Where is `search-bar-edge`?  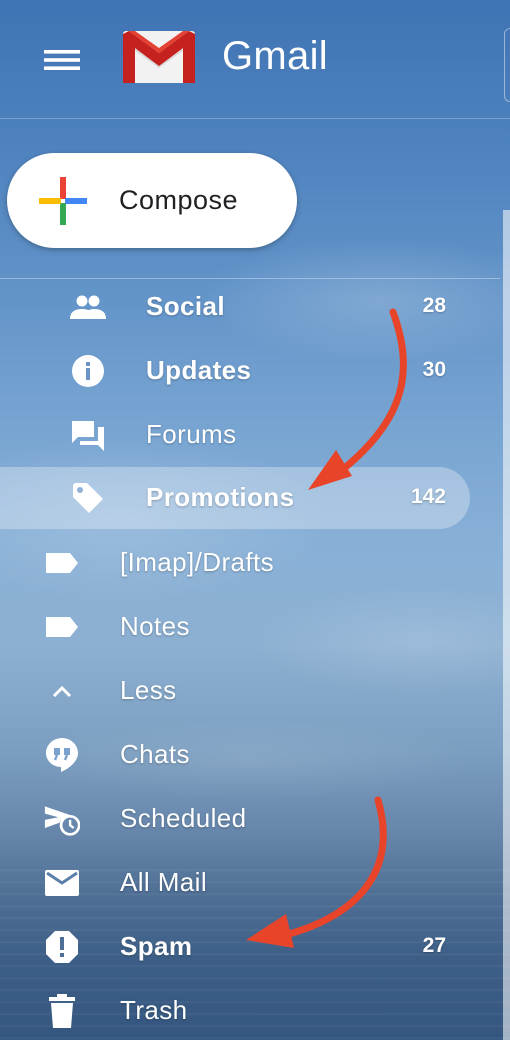 search-bar-edge is located at coordinates (507, 65).